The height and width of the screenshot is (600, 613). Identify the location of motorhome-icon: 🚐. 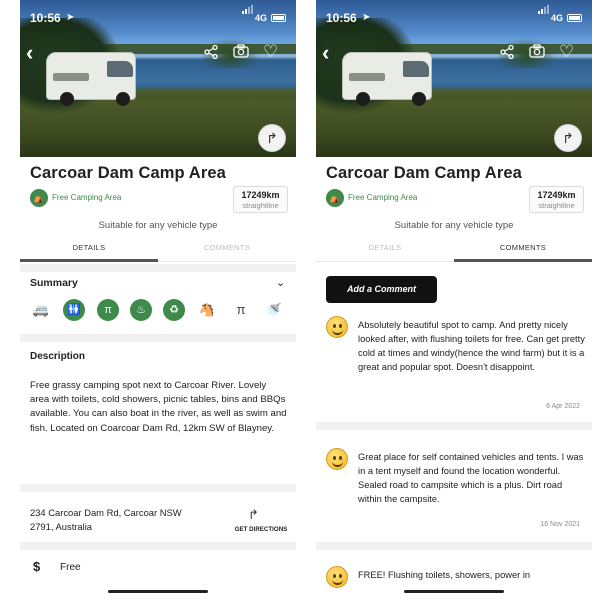
(41, 309).